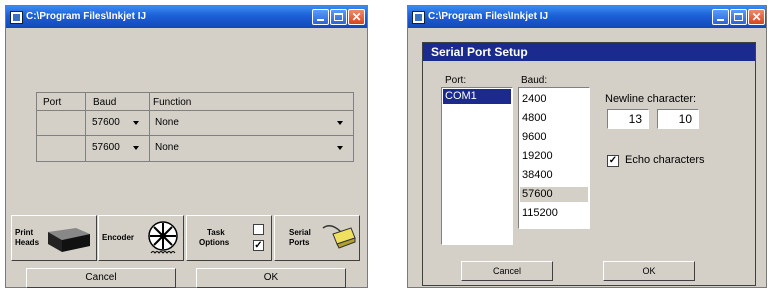 The width and height of the screenshot is (769, 291). I want to click on task-options-label: Options, so click(214, 242).